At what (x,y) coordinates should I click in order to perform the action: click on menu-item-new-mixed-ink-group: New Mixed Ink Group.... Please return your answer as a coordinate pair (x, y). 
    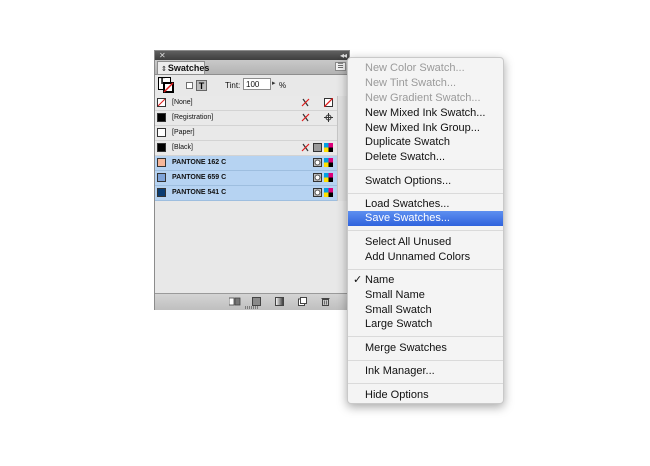
    Looking at the image, I should click on (425, 128).